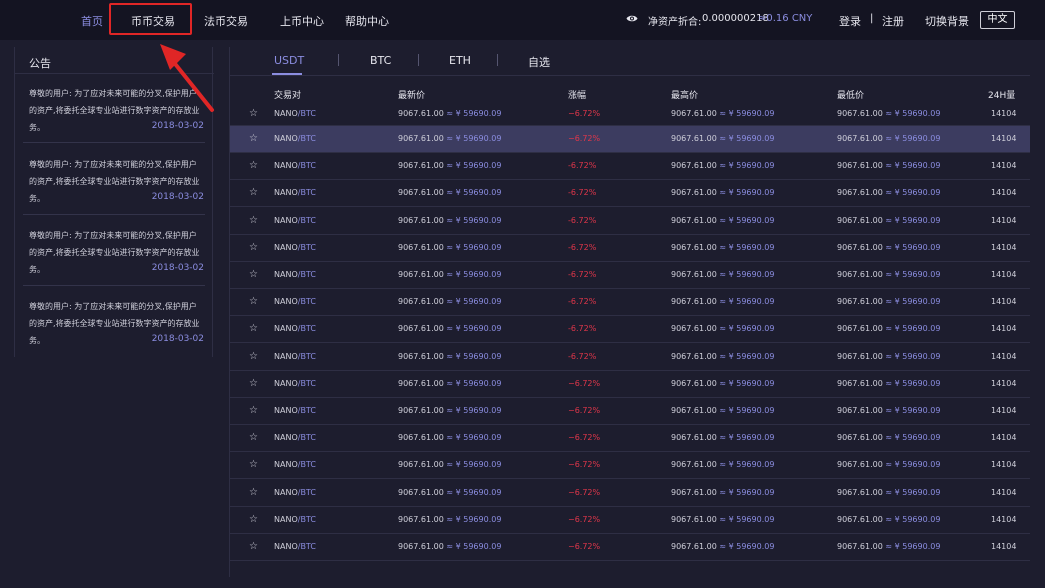 The width and height of the screenshot is (1045, 588). Describe the element at coordinates (302, 21) in the screenshot. I see `nav-item-listing-center: 上币中心` at that location.